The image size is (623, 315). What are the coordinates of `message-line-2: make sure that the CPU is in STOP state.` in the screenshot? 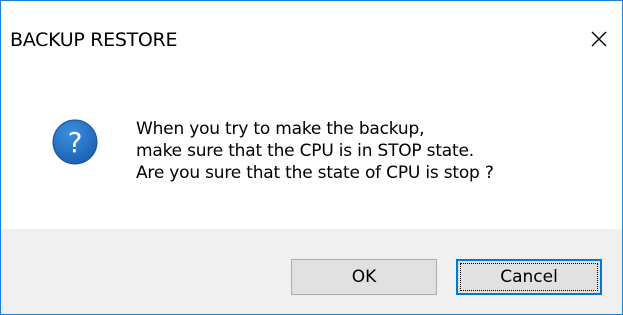 It's located at (305, 151).